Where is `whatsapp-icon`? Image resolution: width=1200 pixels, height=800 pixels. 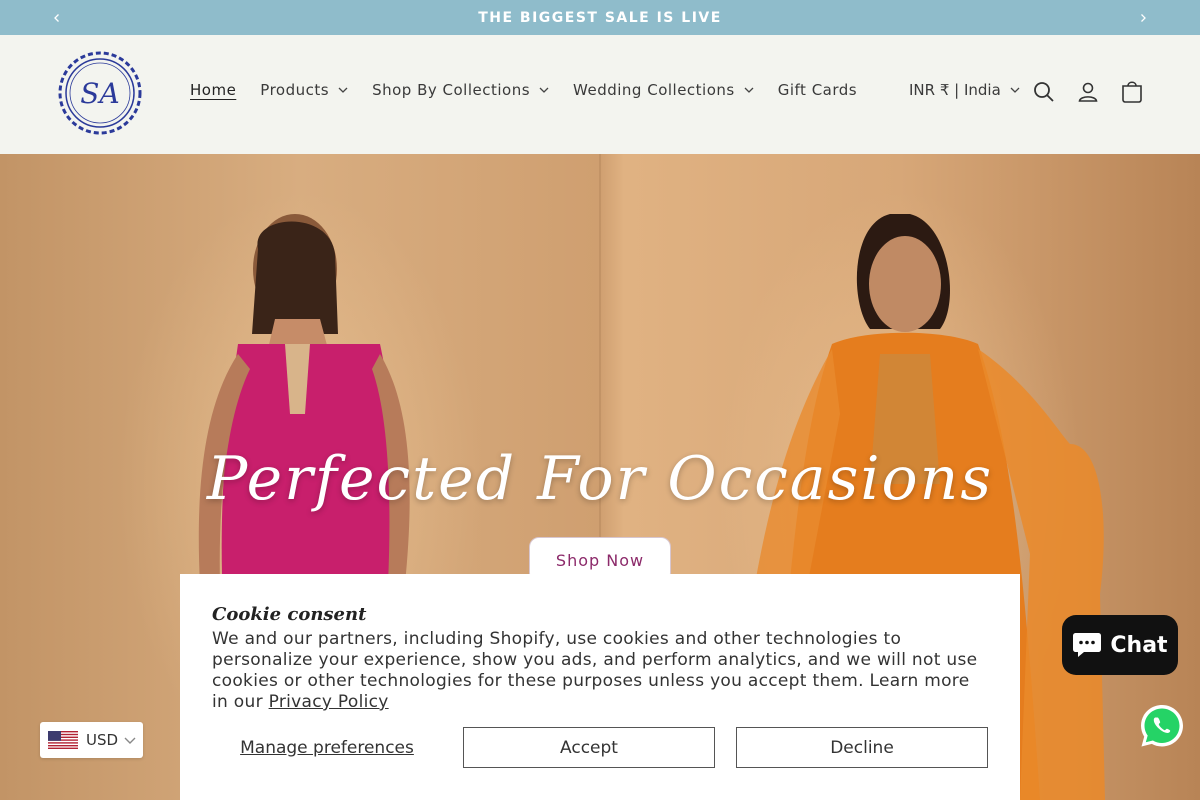 whatsapp-icon is located at coordinates (1162, 726).